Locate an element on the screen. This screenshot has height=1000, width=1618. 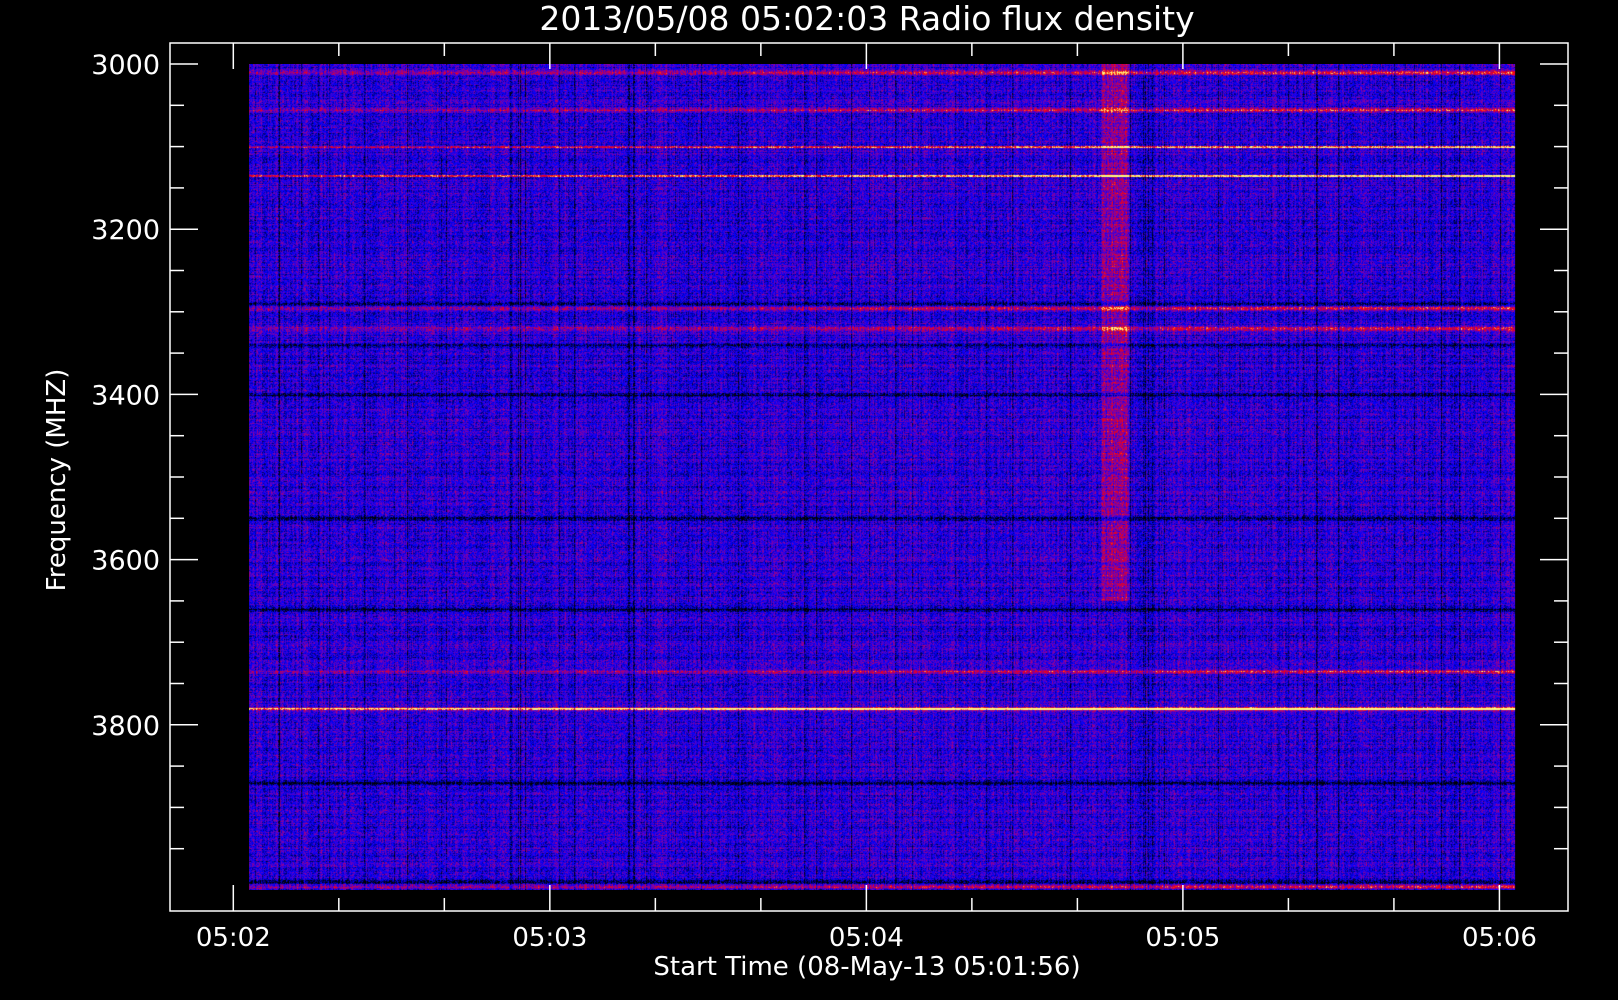
y-tick-label: 3400 is located at coordinates (125, 395).